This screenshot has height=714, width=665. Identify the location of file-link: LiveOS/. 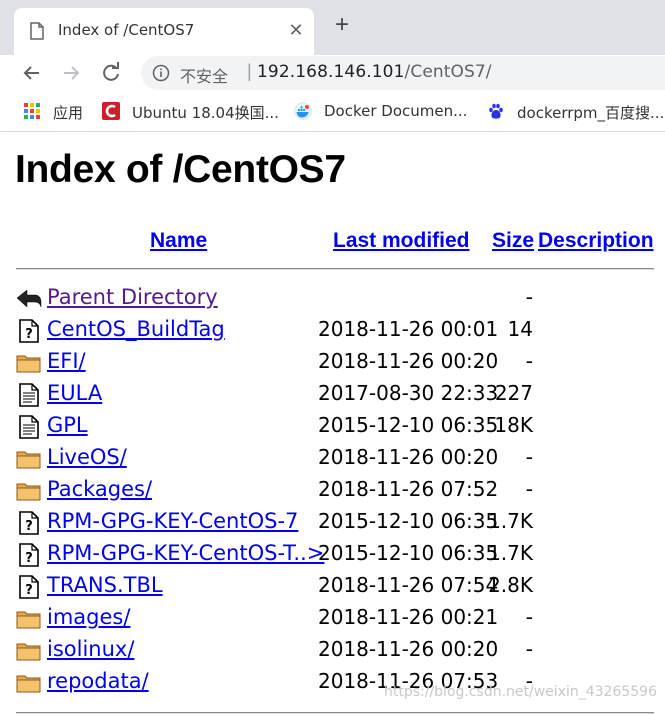
(87, 457).